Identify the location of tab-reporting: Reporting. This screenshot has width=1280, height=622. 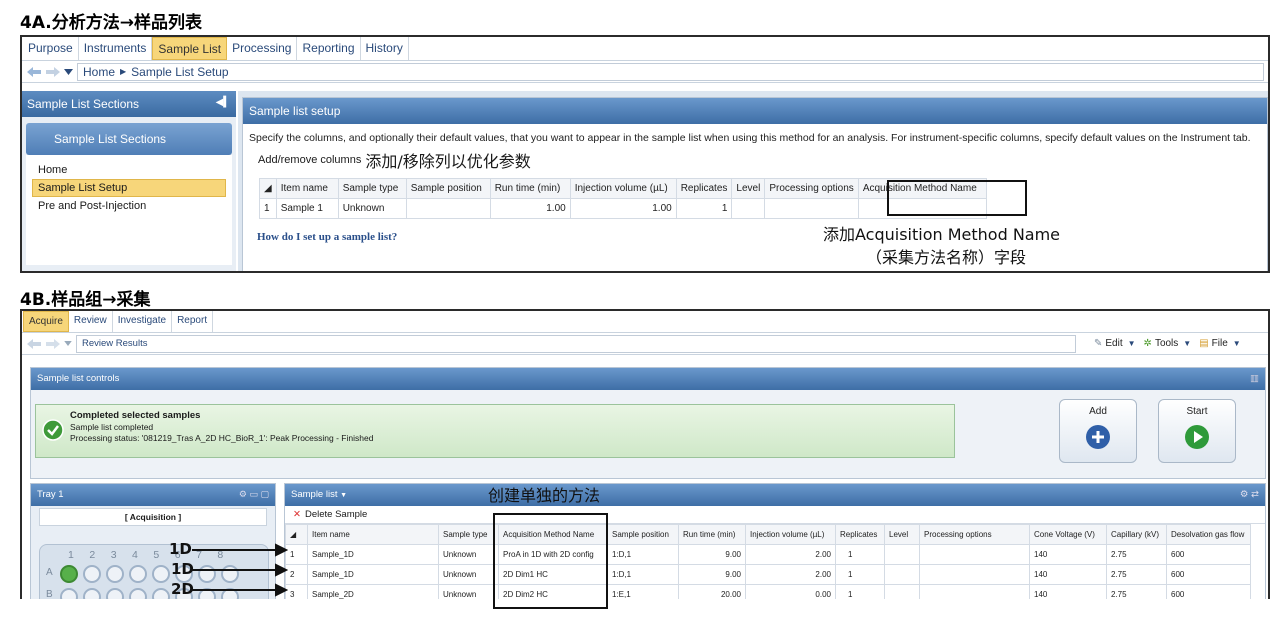
(329, 48).